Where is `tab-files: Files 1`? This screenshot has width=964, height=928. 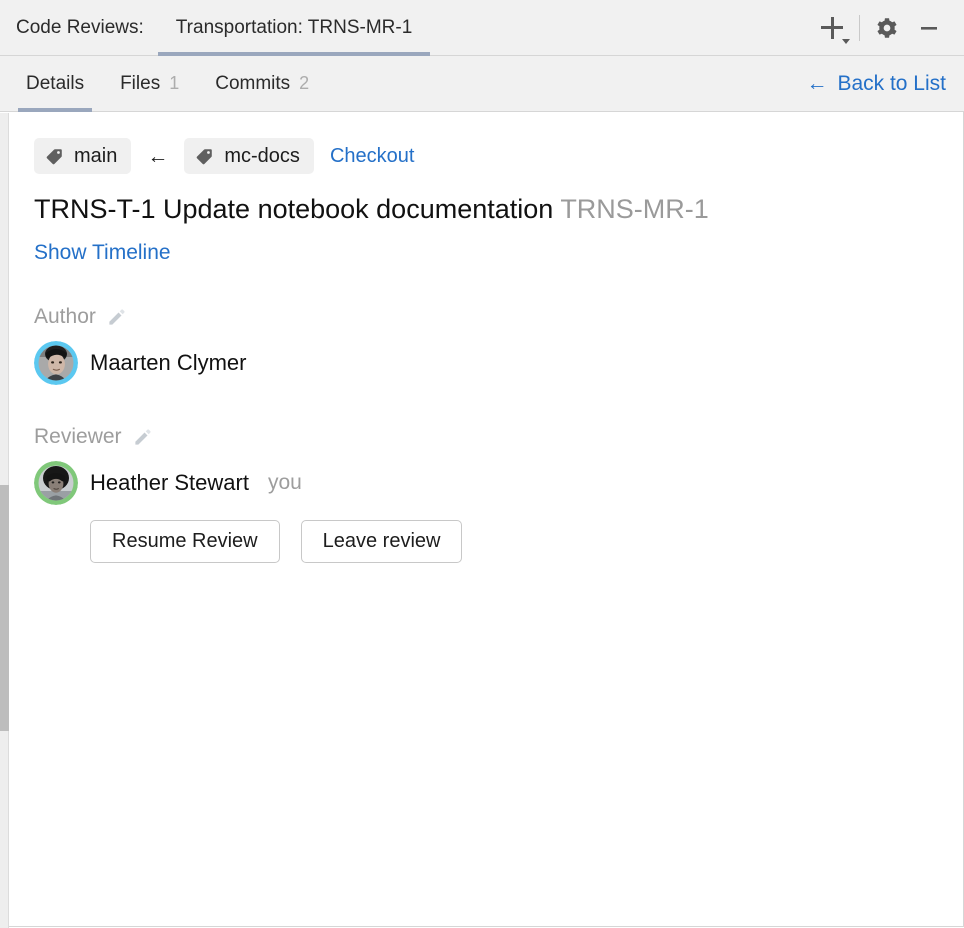
tab-files: Files 1 is located at coordinates (149, 84).